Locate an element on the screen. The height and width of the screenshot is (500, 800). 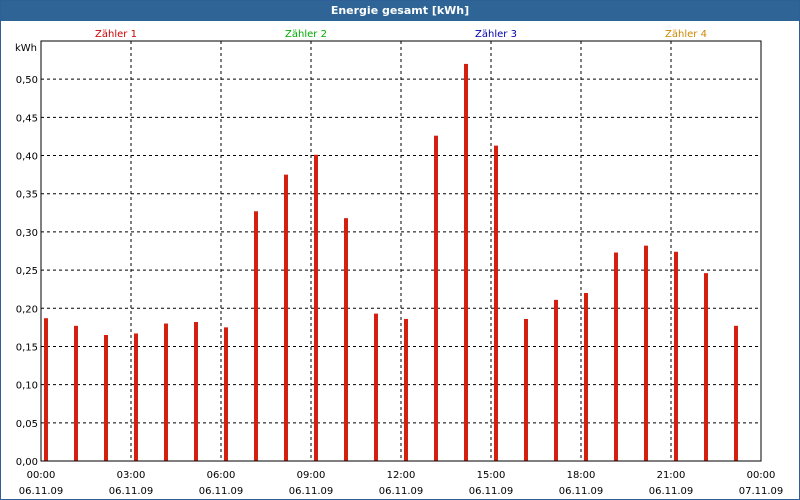
y-tick-label: 0,15 is located at coordinates (27, 347).